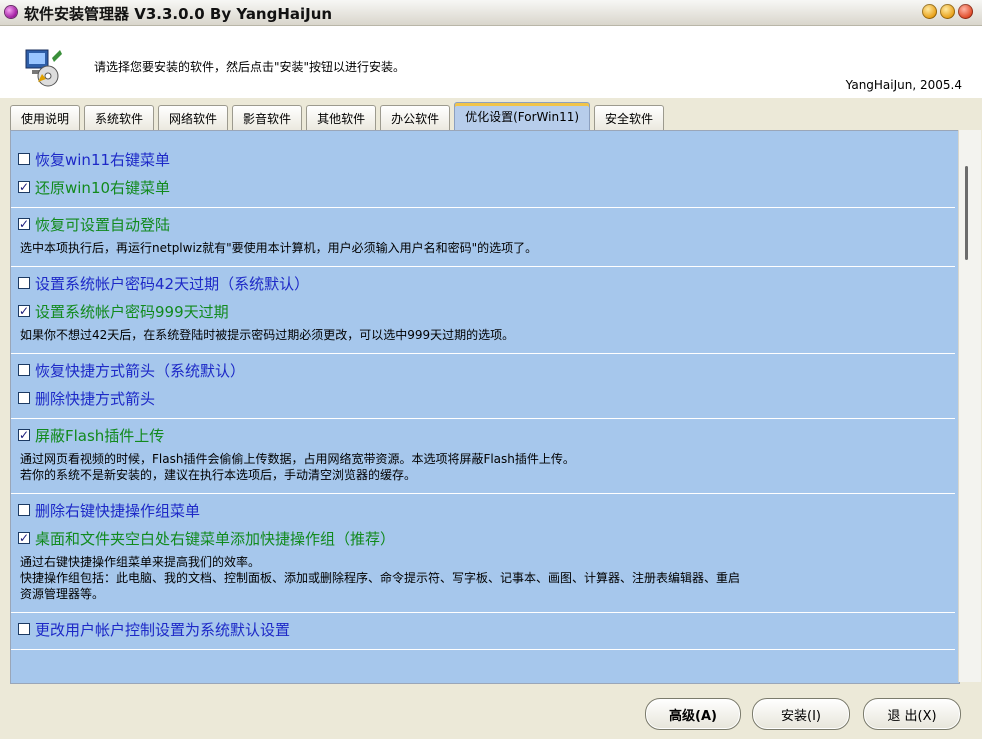 The width and height of the screenshot is (982, 739). I want to click on close-button, so click(965, 11).